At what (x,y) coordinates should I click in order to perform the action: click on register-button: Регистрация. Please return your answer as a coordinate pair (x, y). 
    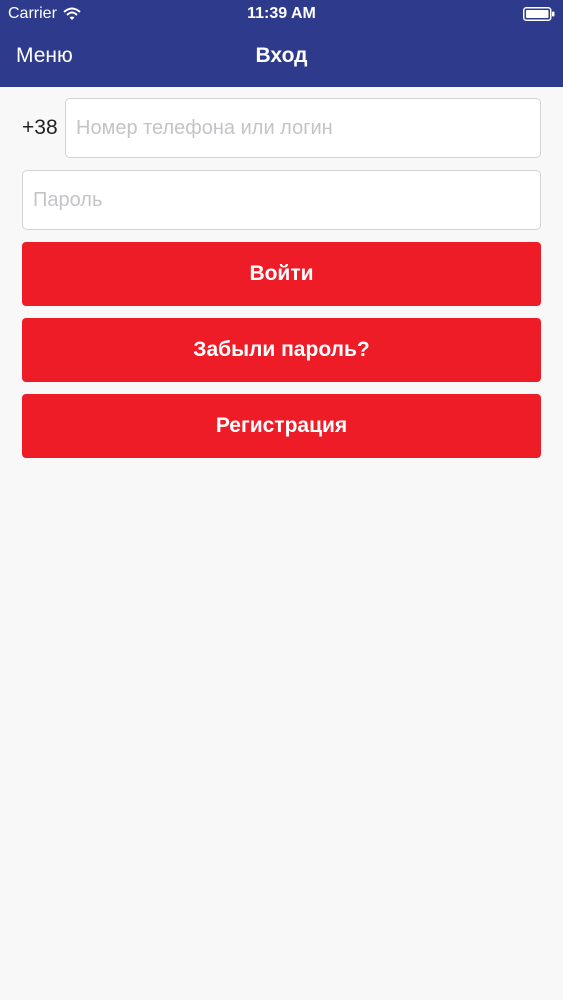
    Looking at the image, I should click on (281, 426).